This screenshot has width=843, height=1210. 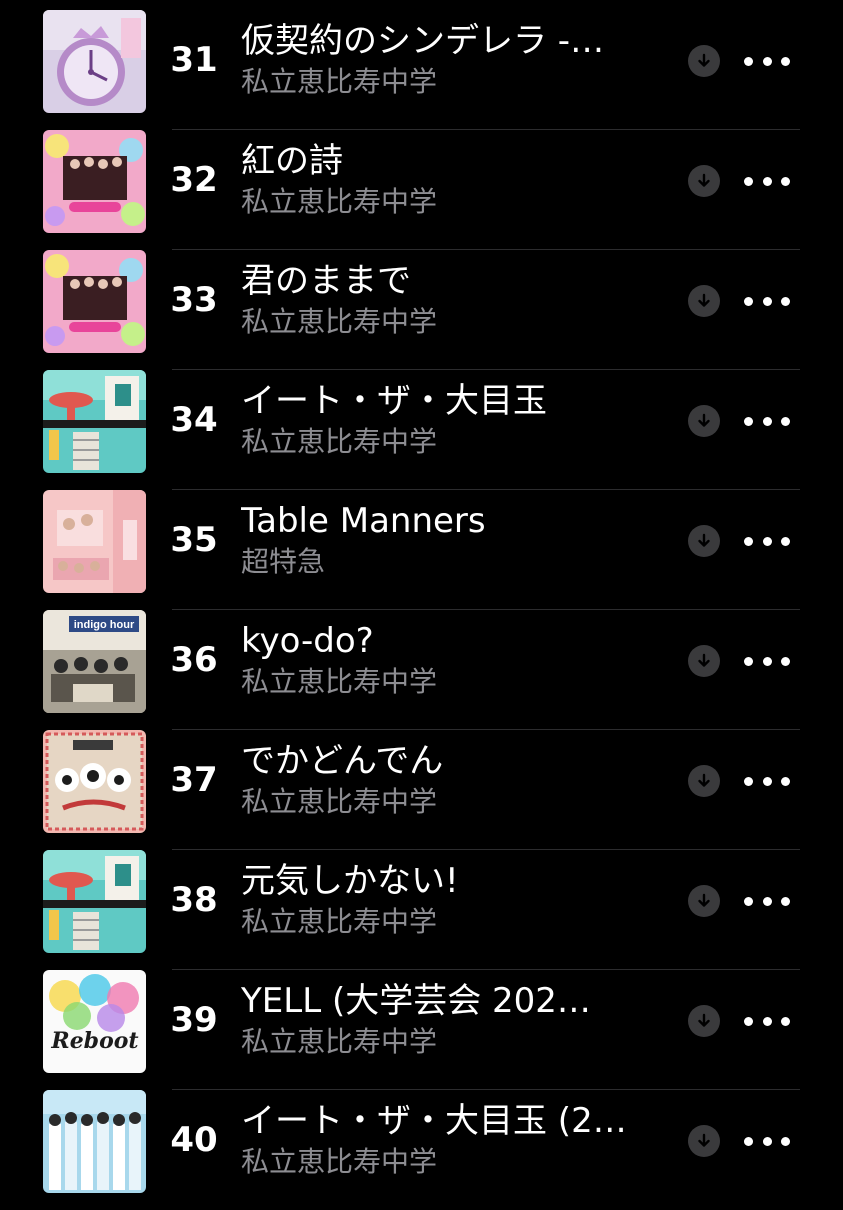 What do you see at coordinates (104, 625) in the screenshot?
I see `svg-text: indigo hour` at bounding box center [104, 625].